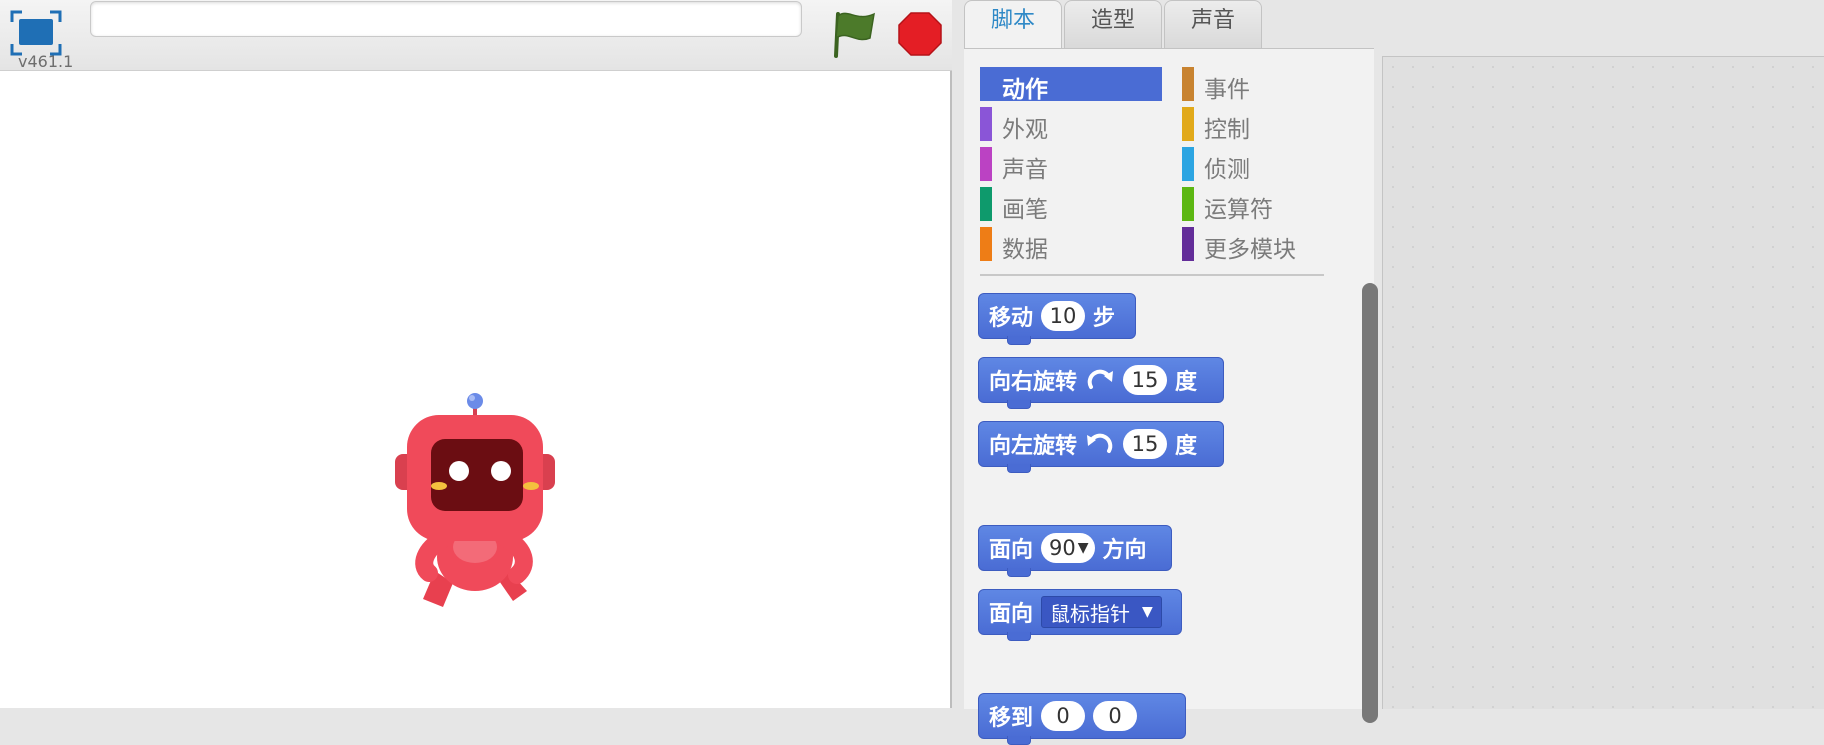  Describe the element at coordinates (1250, 250) in the screenshot. I see `category-label: 更多模块` at that location.